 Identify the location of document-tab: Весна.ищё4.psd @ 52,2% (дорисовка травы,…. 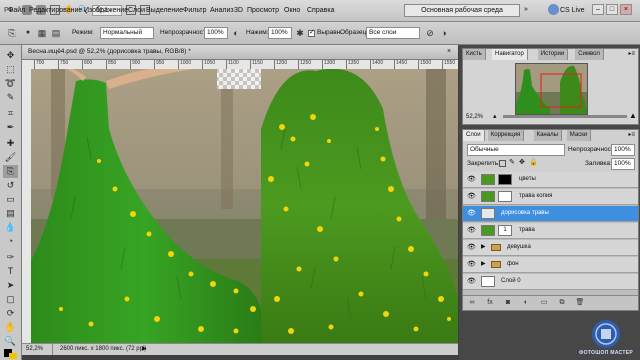
(240, 52).